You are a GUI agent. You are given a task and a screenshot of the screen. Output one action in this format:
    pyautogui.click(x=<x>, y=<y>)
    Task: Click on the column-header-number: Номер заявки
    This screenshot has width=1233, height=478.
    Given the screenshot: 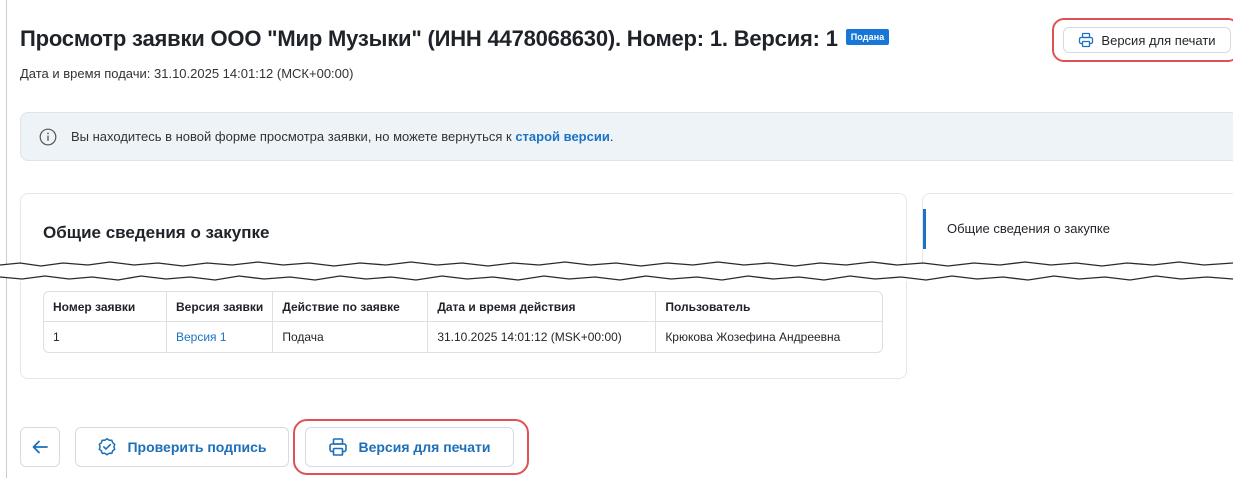 What is the action you would take?
    pyautogui.click(x=105, y=307)
    